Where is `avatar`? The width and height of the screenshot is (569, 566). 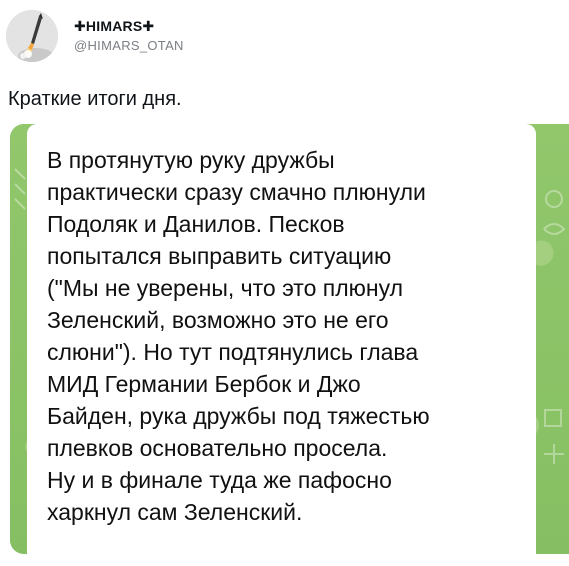
avatar is located at coordinates (32, 36).